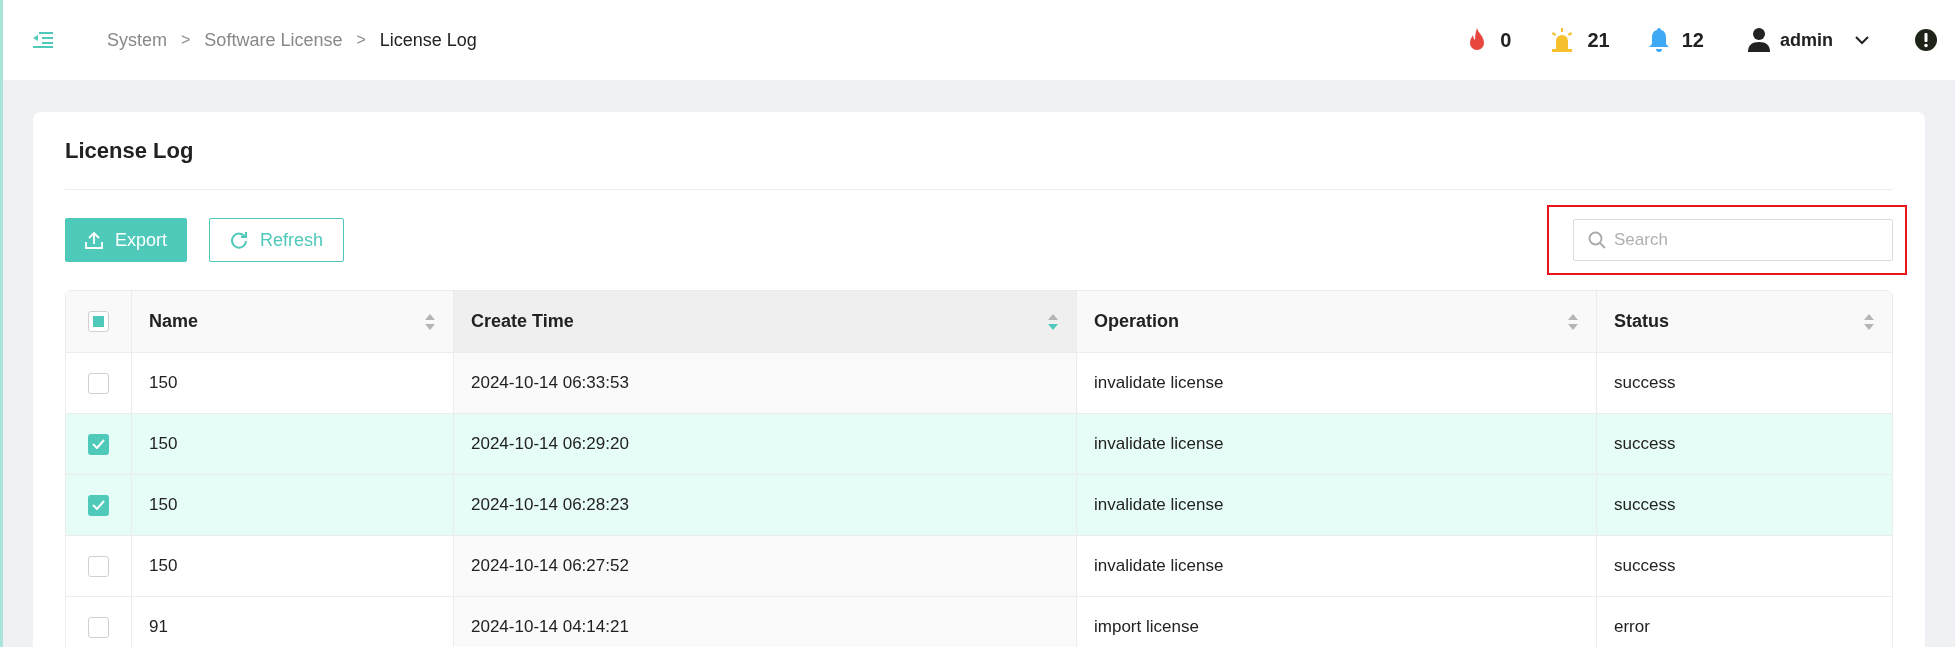  What do you see at coordinates (1146, 627) in the screenshot?
I see `table-cell-text: import license` at bounding box center [1146, 627].